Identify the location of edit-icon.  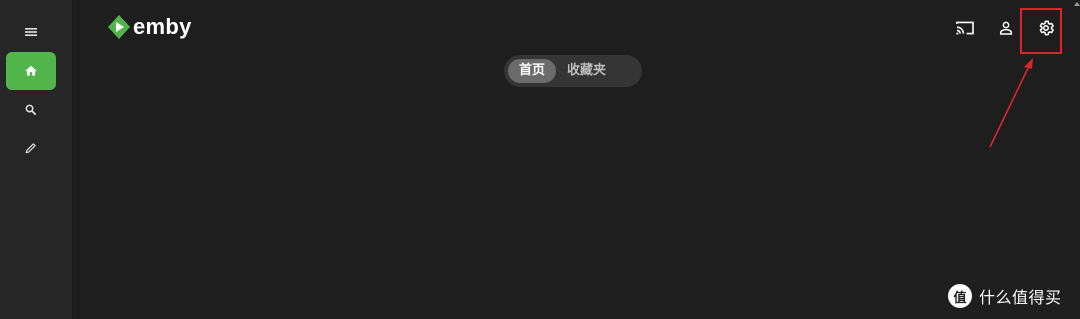
(30, 148).